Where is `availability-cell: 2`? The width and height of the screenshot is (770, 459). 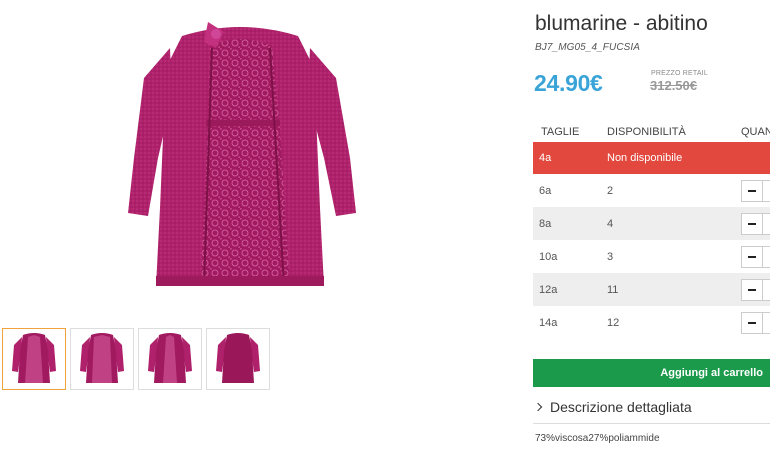 availability-cell: 2 is located at coordinates (610, 190).